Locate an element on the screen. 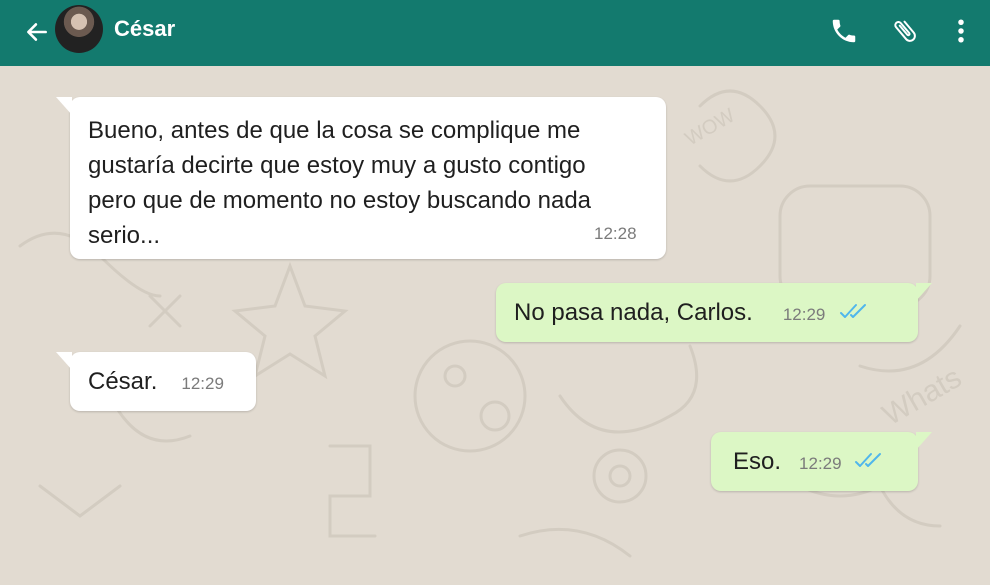 The width and height of the screenshot is (990, 585). message-text: Eso. is located at coordinates (757, 461).